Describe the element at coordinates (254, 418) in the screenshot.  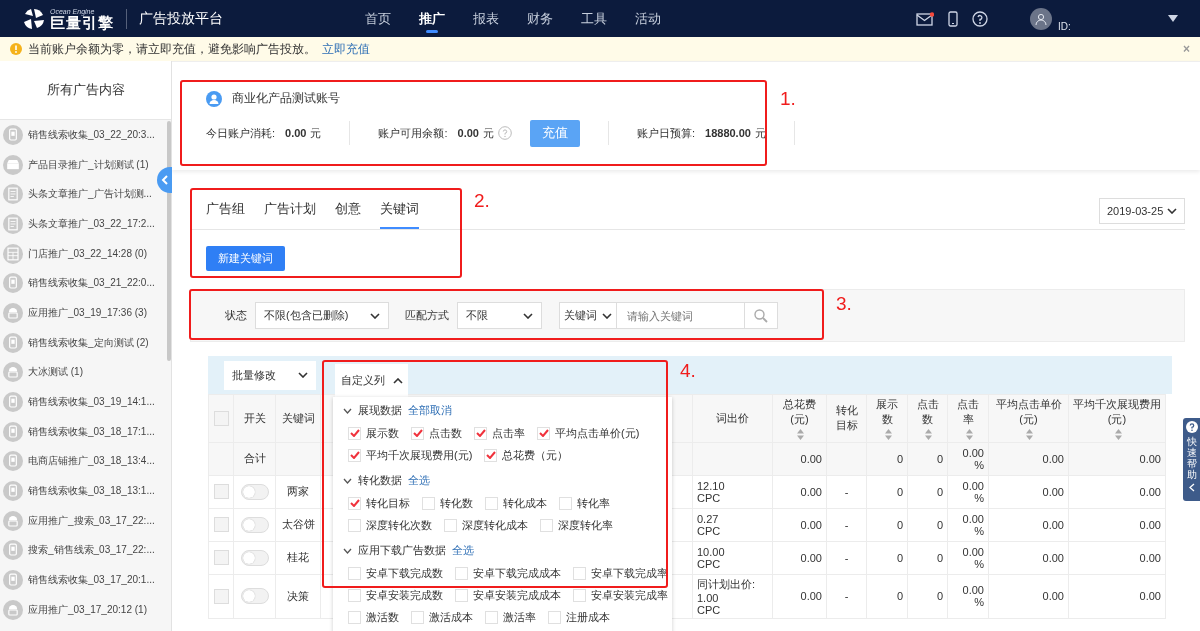
I see `column-header: 开关` at that location.